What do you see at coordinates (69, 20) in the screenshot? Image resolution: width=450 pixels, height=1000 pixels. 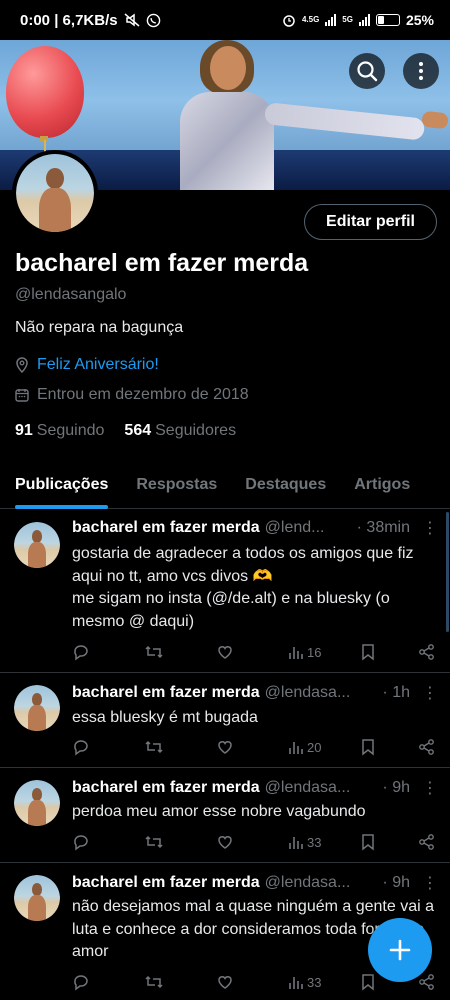 I see `status-time: 0:00 | 6,7KB/s` at bounding box center [69, 20].